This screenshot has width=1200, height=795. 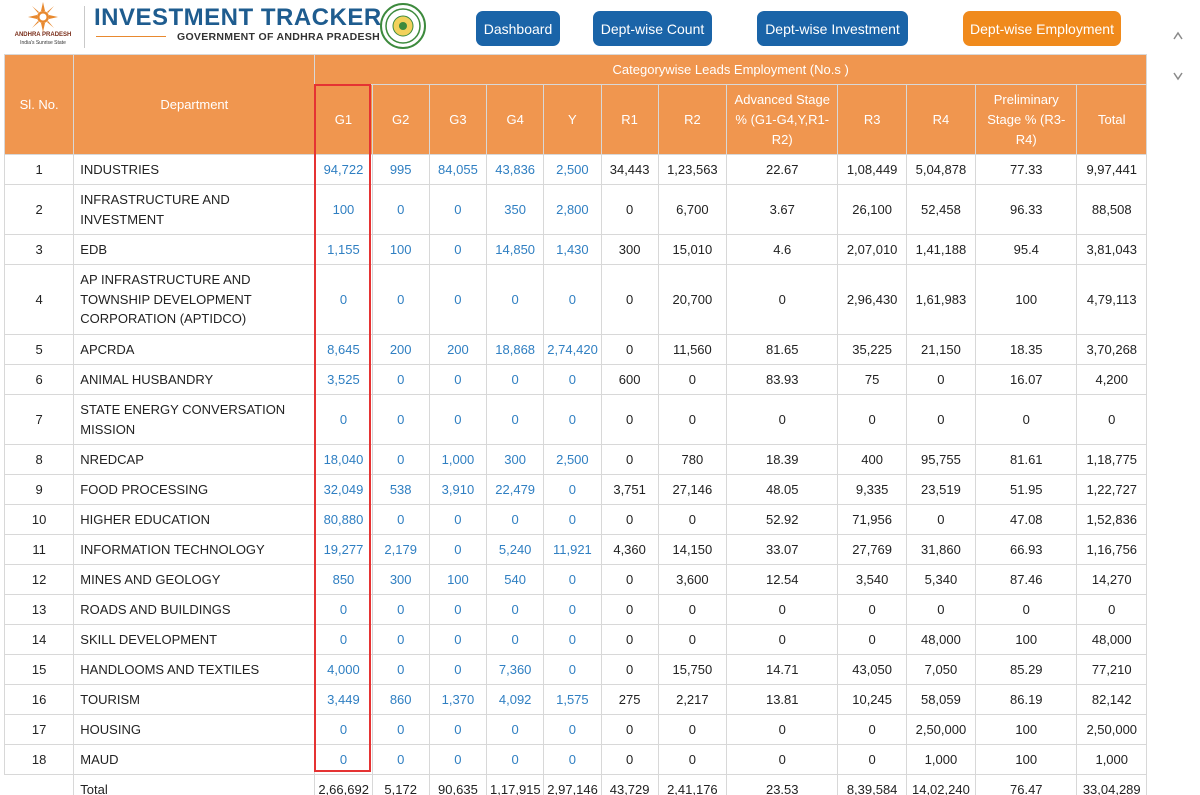 What do you see at coordinates (458, 459) in the screenshot?
I see `cell-link: 1,000` at bounding box center [458, 459].